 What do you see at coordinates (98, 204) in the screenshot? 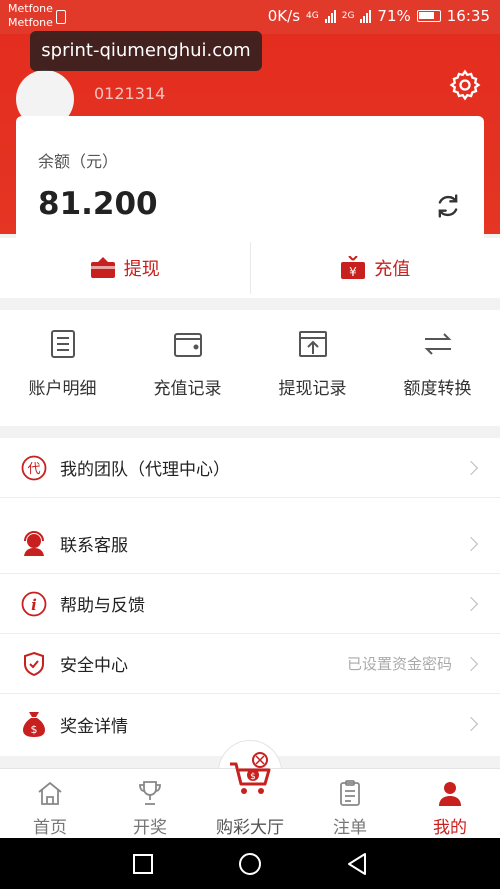
I see `balance-value: 81.200` at bounding box center [98, 204].